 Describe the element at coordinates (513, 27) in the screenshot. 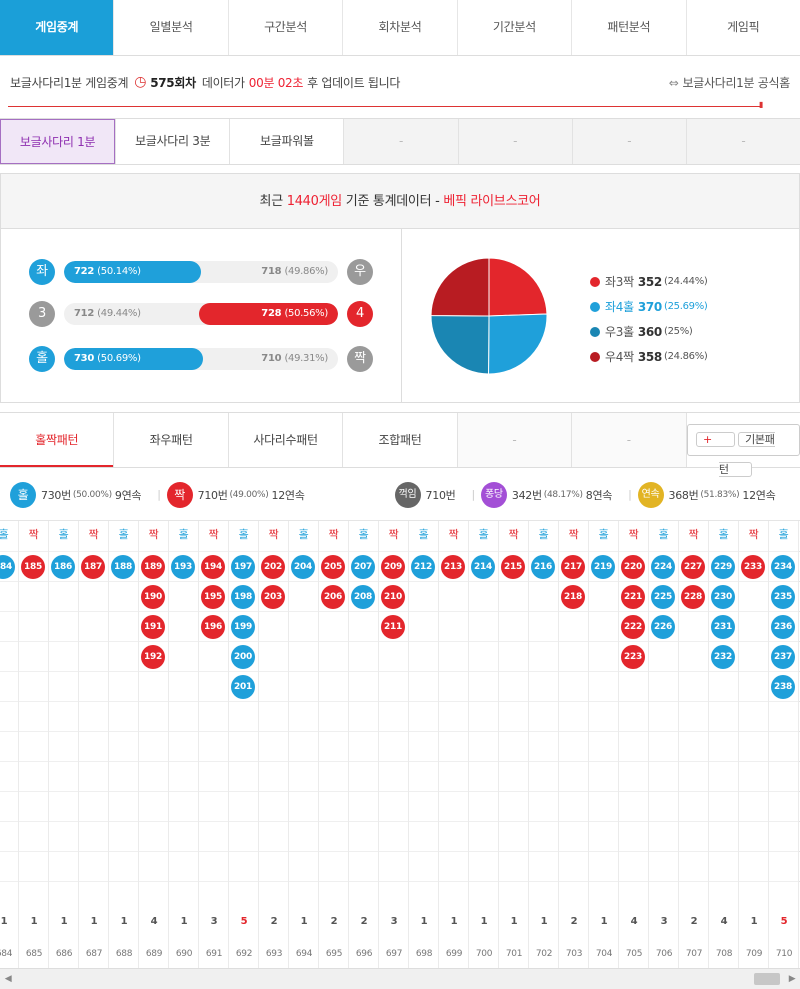

I see `tab-period: 기간분석` at that location.